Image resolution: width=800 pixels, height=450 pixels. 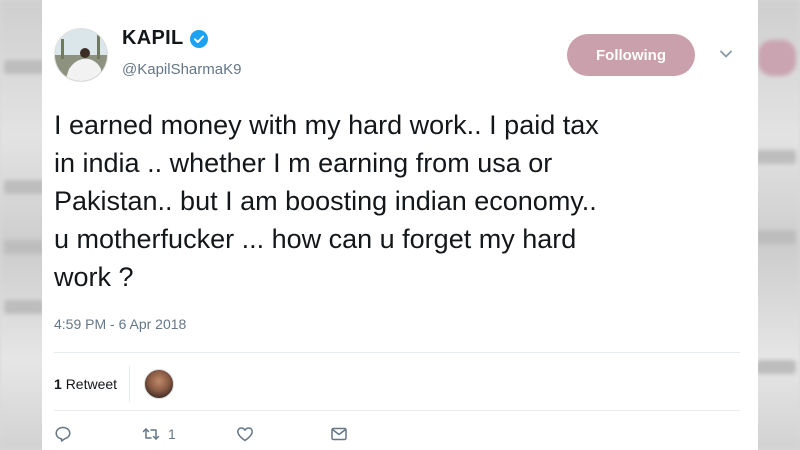 I want to click on tweet-stats: 1 Retweet, so click(x=114, y=384).